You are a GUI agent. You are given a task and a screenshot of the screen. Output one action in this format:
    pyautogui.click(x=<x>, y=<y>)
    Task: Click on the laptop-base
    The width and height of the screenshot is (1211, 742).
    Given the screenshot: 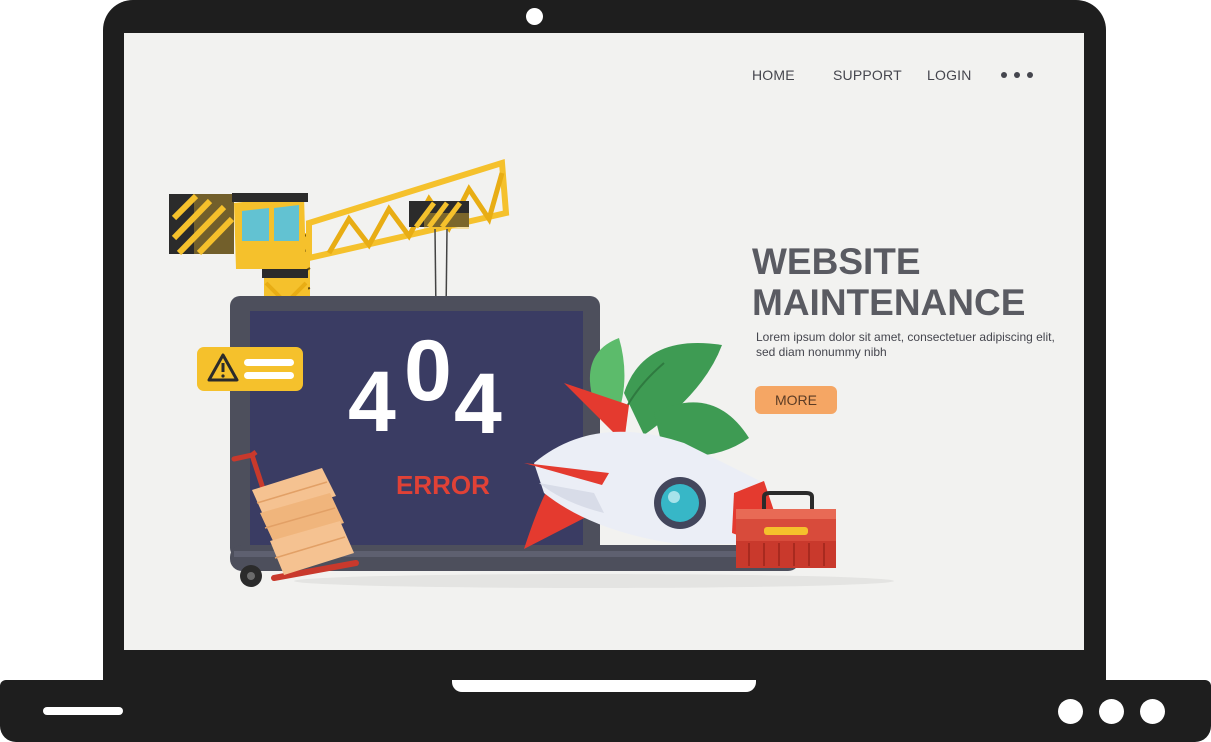 What is the action you would take?
    pyautogui.click(x=605, y=711)
    